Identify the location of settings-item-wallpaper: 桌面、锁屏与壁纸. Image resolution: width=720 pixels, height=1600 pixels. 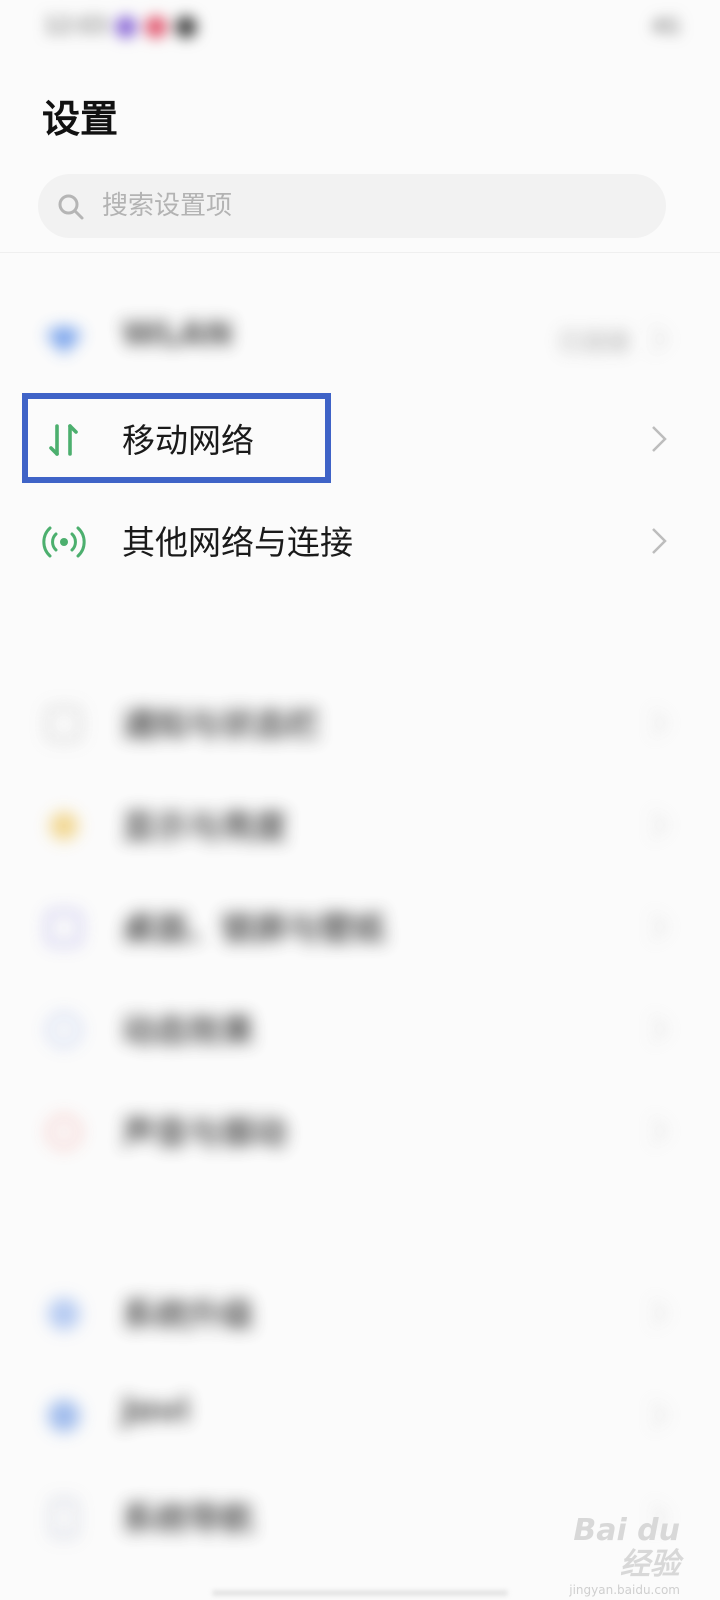
(360, 926).